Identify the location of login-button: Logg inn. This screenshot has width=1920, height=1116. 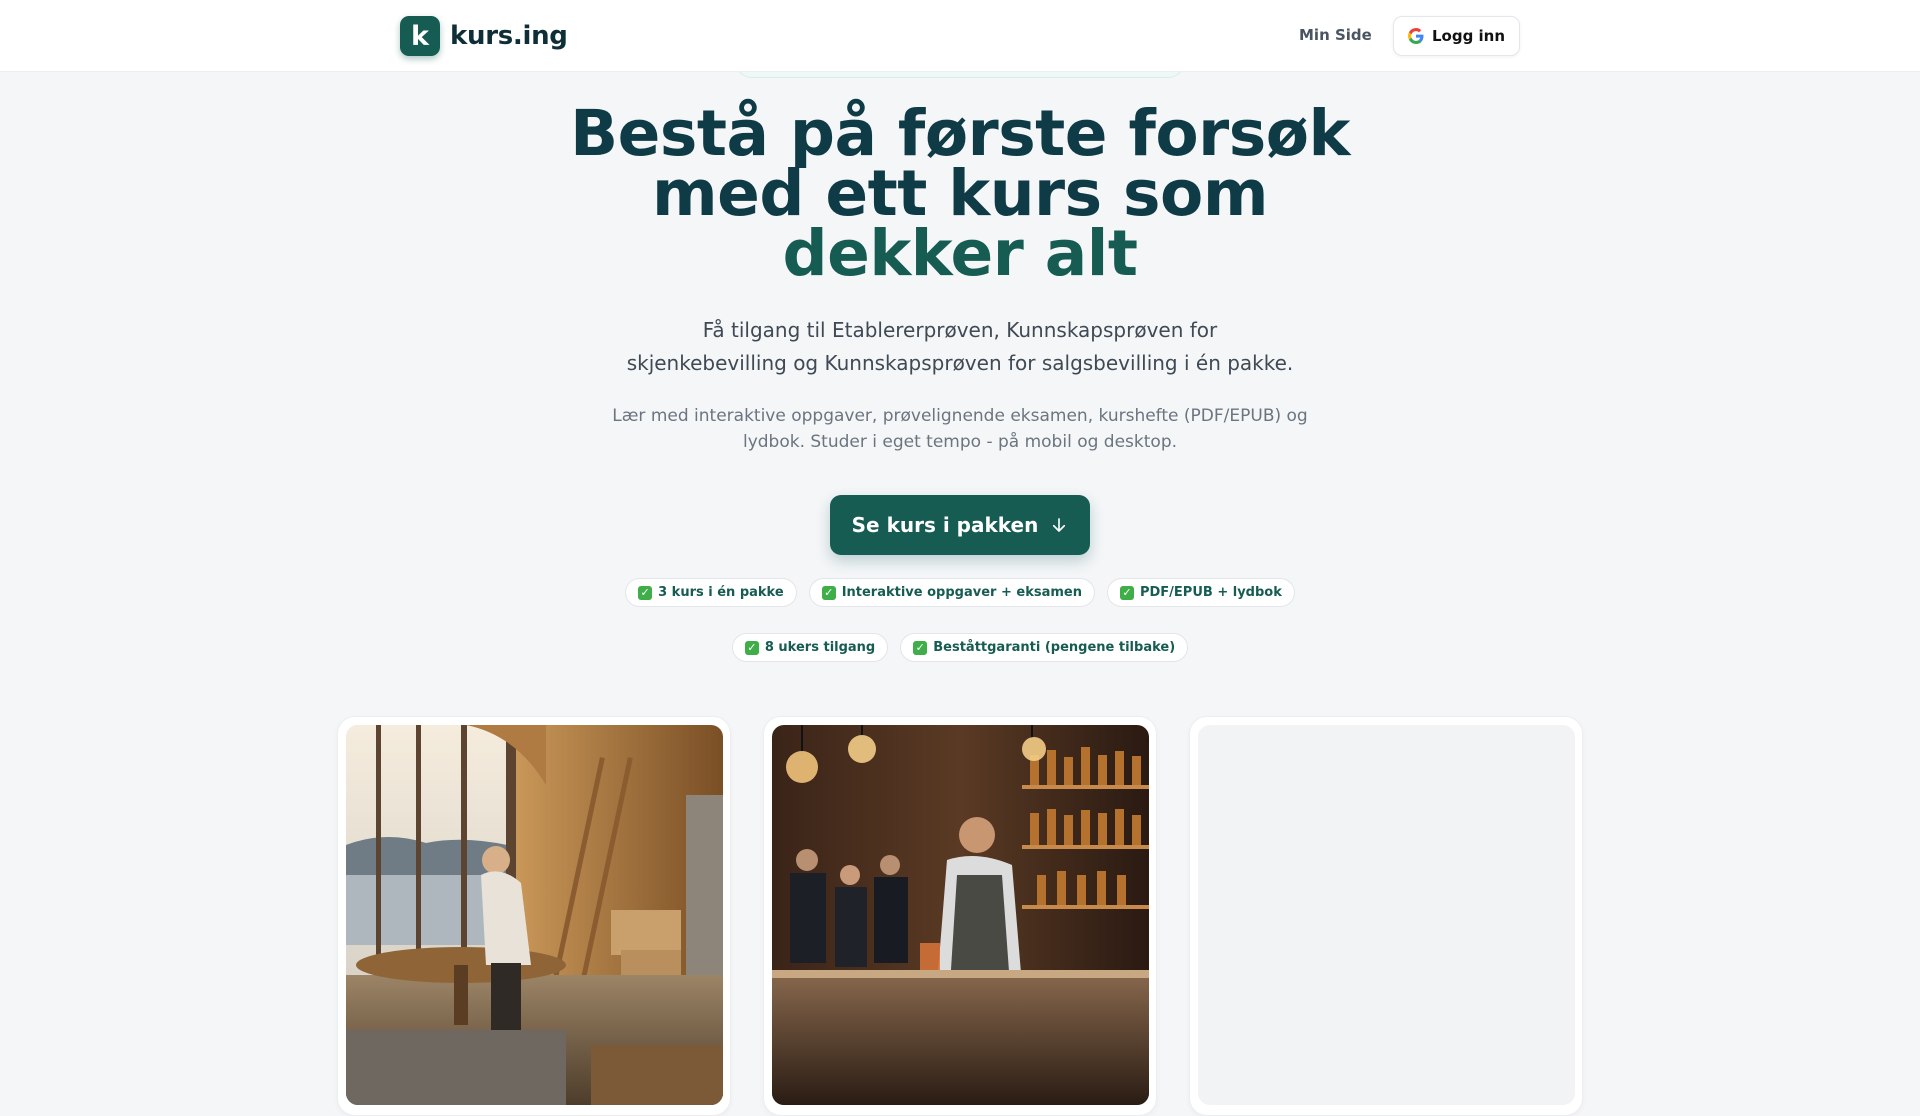
(1456, 36).